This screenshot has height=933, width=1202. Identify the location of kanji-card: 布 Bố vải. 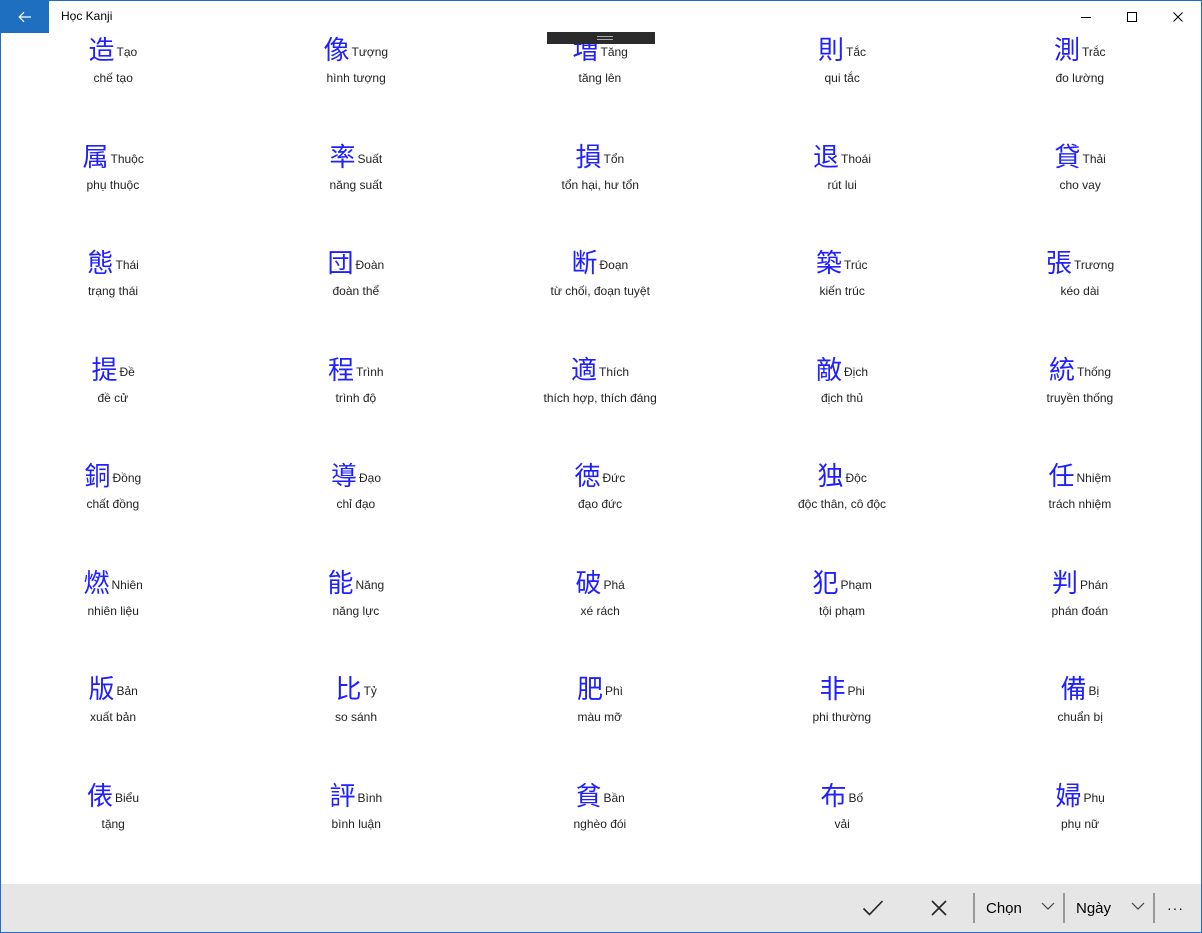
(842, 810).